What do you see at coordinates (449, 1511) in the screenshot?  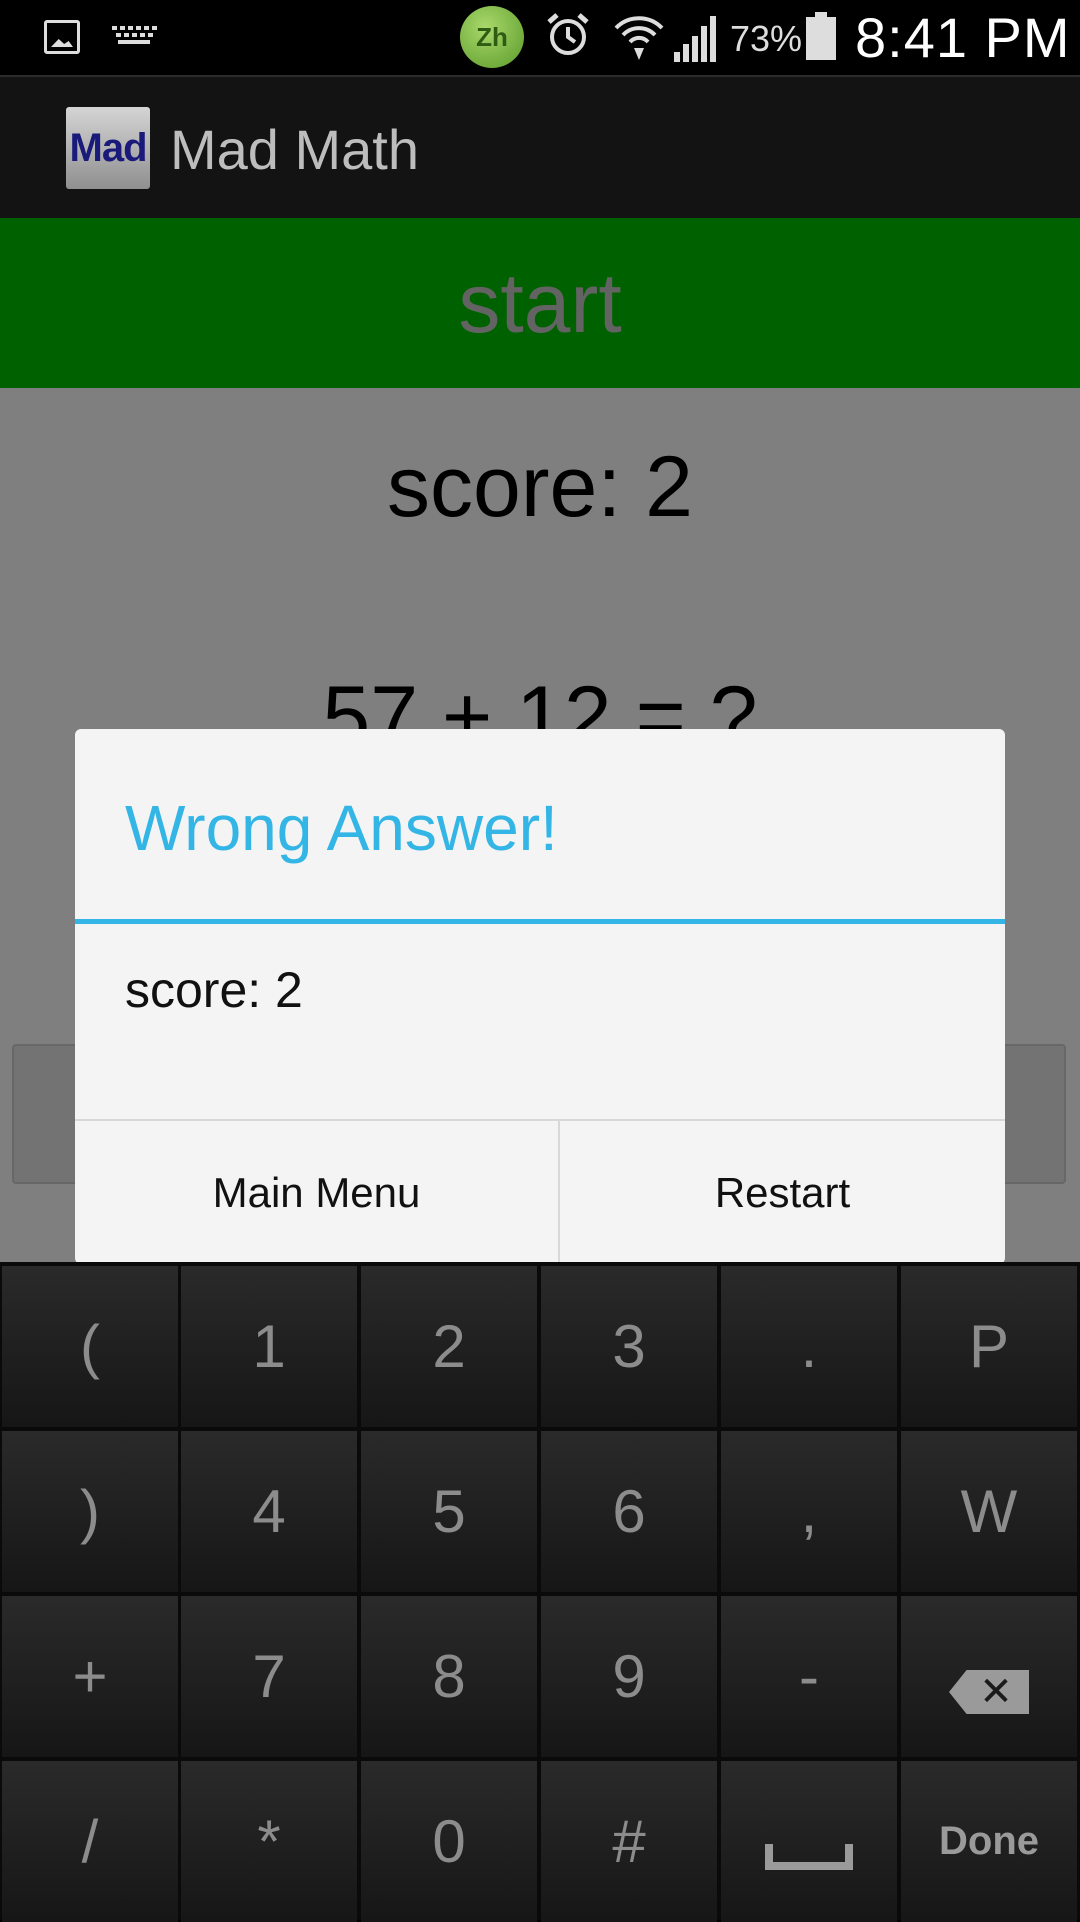 I see `key-5: 5` at bounding box center [449, 1511].